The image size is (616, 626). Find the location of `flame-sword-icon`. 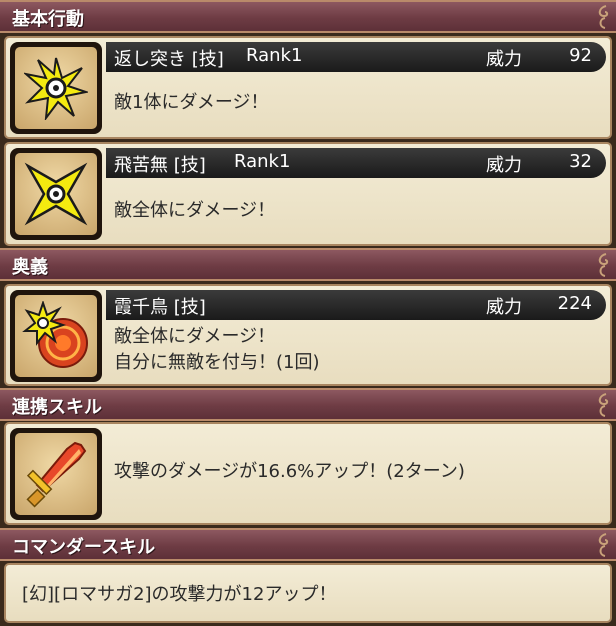

flame-sword-icon is located at coordinates (56, 474).